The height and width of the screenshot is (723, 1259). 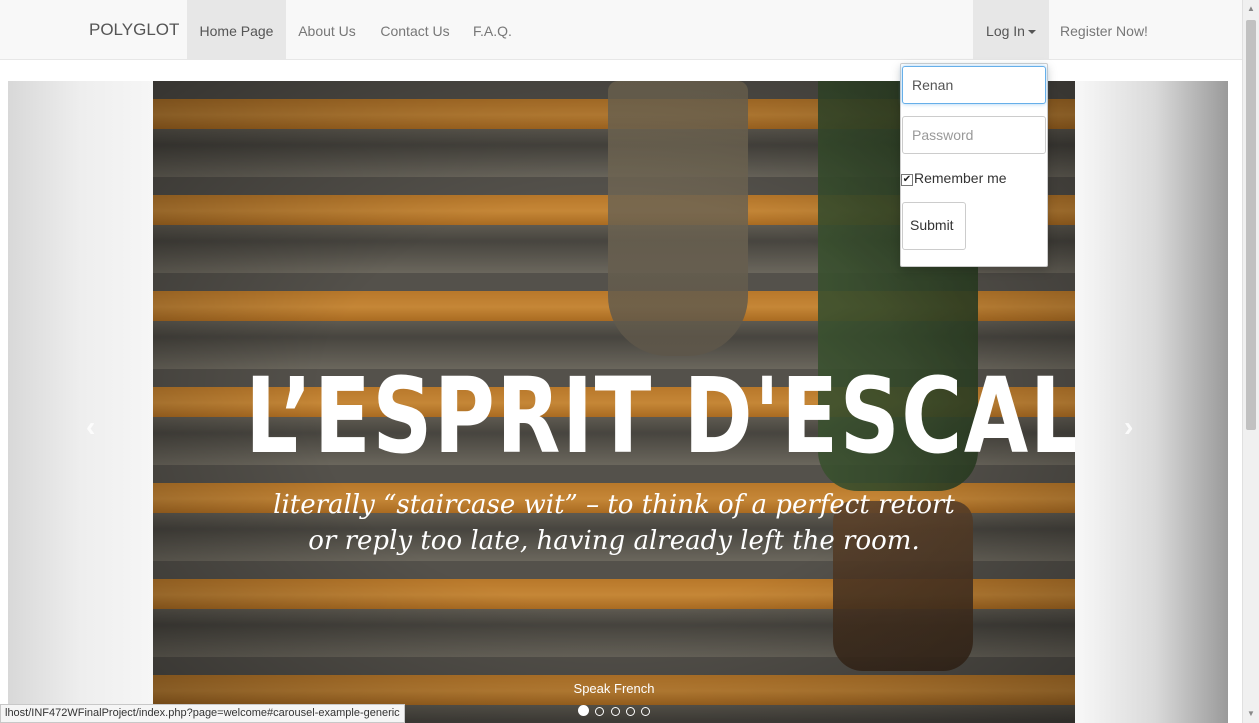 What do you see at coordinates (1005, 31) in the screenshot?
I see `login-label: Log In` at bounding box center [1005, 31].